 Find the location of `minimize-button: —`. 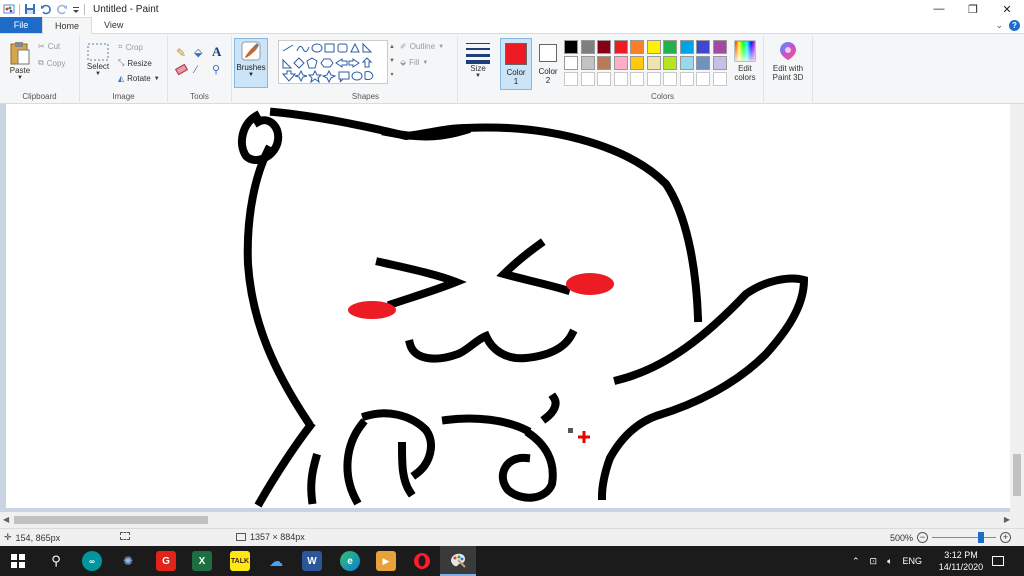

minimize-button: — is located at coordinates (939, 9).